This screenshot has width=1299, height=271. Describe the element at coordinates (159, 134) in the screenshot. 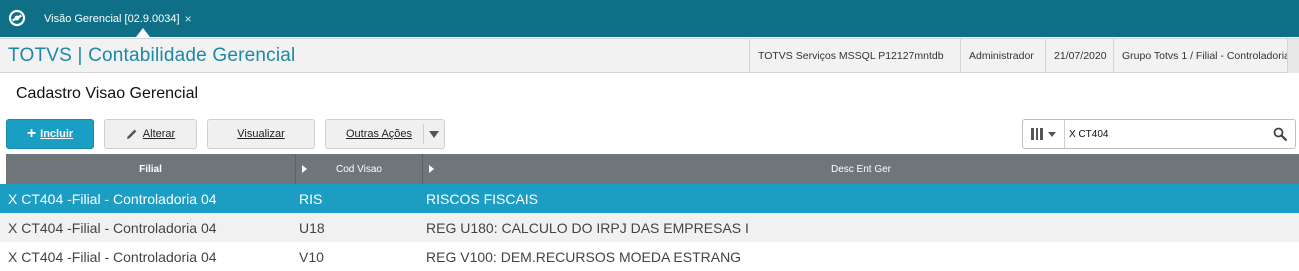

I see `alterar-label: Alterar` at that location.